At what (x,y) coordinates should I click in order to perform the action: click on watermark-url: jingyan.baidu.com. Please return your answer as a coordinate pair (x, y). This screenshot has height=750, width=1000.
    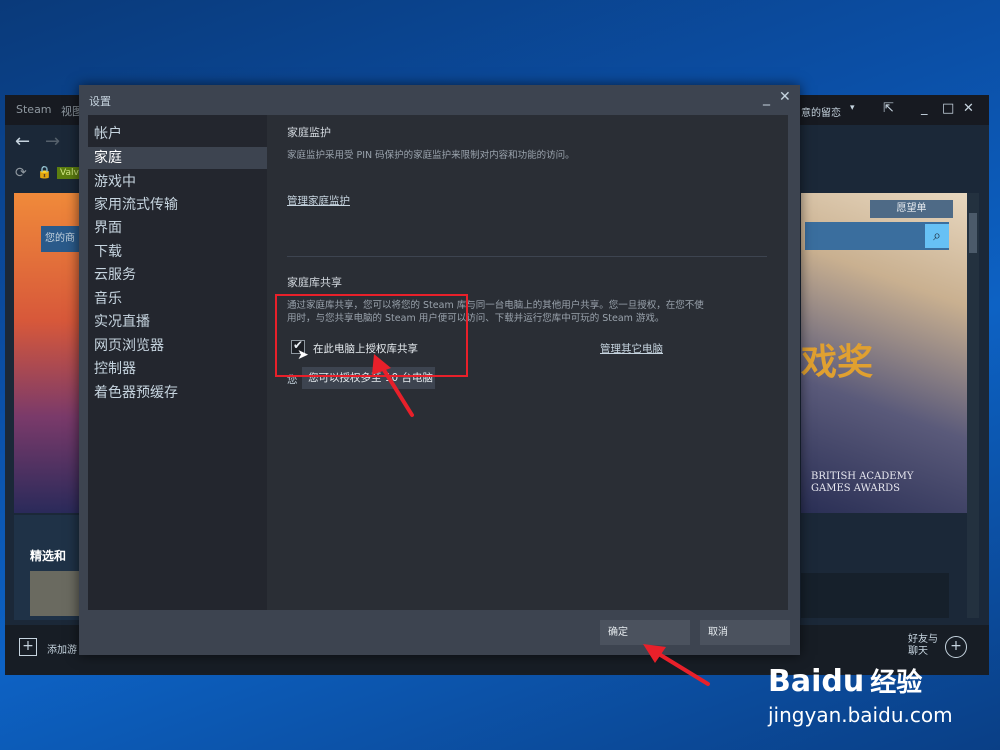
    Looking at the image, I should click on (860, 715).